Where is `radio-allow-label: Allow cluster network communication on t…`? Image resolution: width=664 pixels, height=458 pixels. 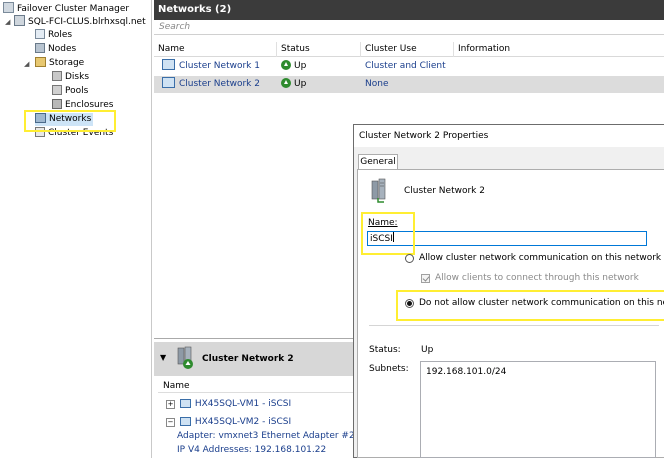 radio-allow-label: Allow cluster network communication on t… is located at coordinates (540, 258).